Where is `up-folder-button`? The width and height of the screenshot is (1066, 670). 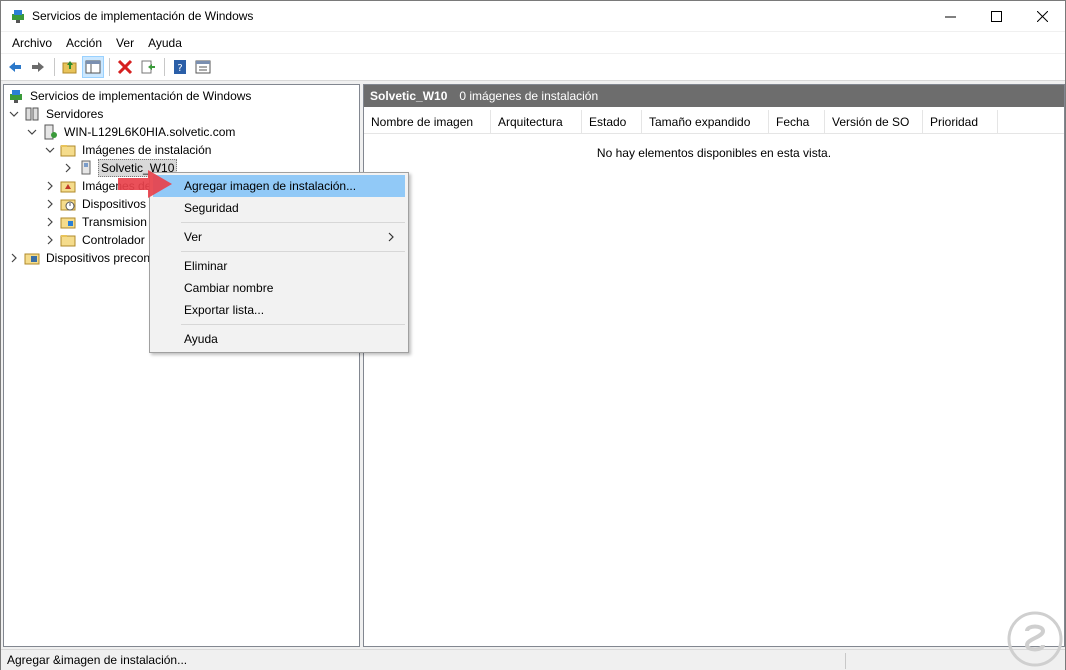
up-folder-button is located at coordinates (70, 67).